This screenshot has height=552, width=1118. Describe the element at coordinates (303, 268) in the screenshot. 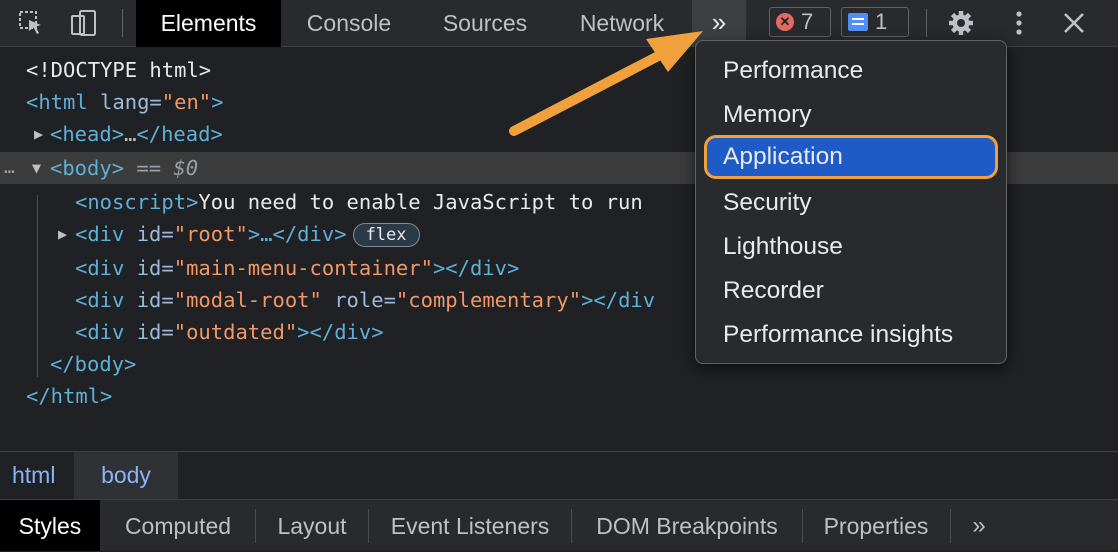

I see `id-value: "main-menu-container"` at that location.